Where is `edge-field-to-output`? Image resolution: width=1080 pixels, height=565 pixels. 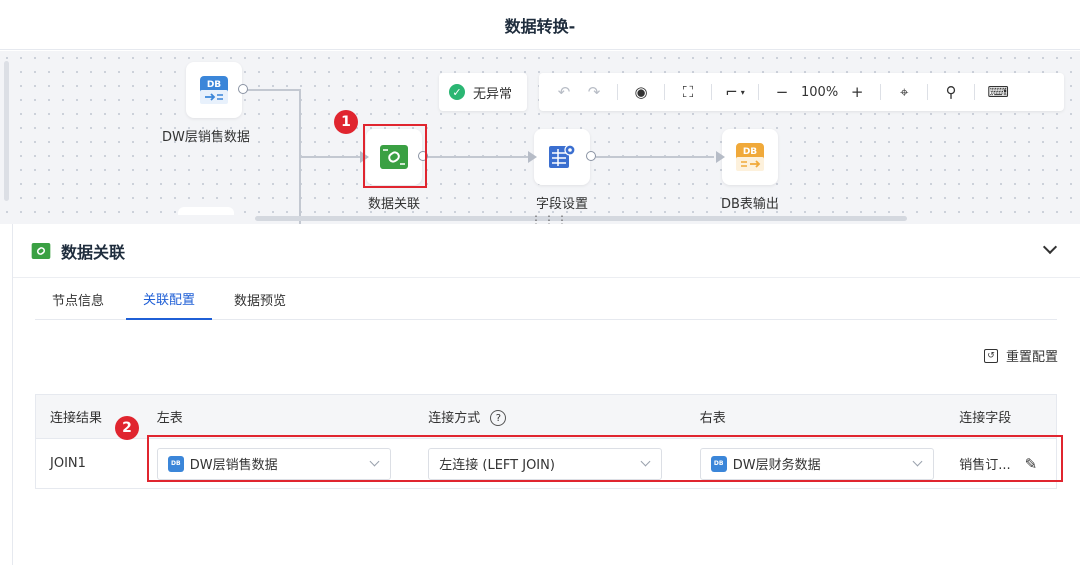 edge-field-to-output is located at coordinates (655, 157).